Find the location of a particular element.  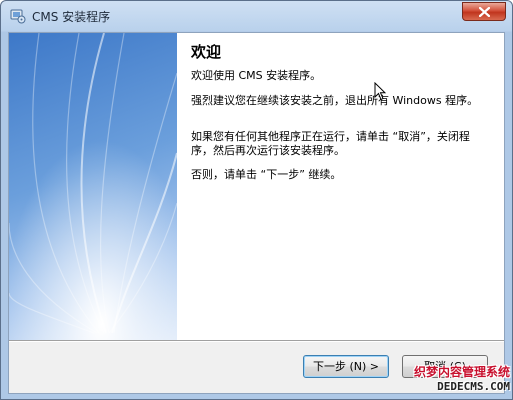

page-title: 欢迎 is located at coordinates (206, 52).